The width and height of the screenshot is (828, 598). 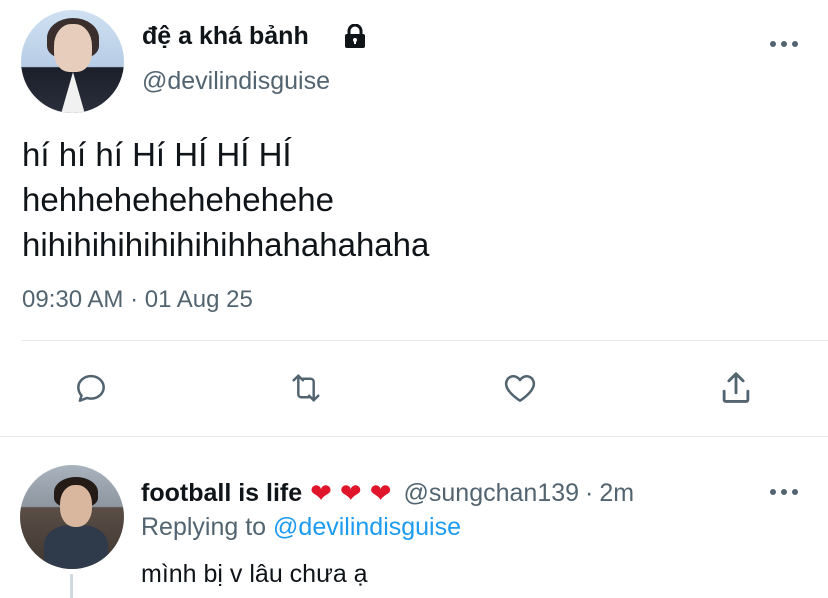 What do you see at coordinates (221, 493) in the screenshot?
I see `reply-display-name: football is life` at bounding box center [221, 493].